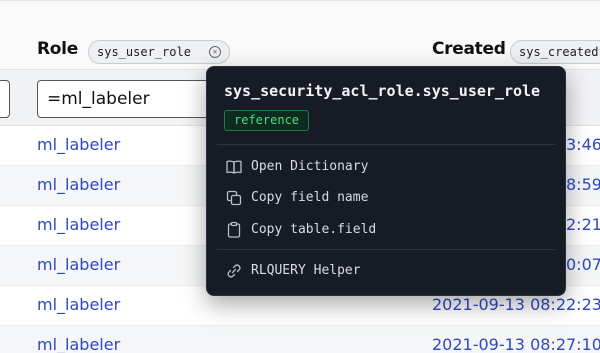 Image resolution: width=600 pixels, height=353 pixels. Describe the element at coordinates (314, 229) in the screenshot. I see `menu-item-label: Copy table.field` at that location.